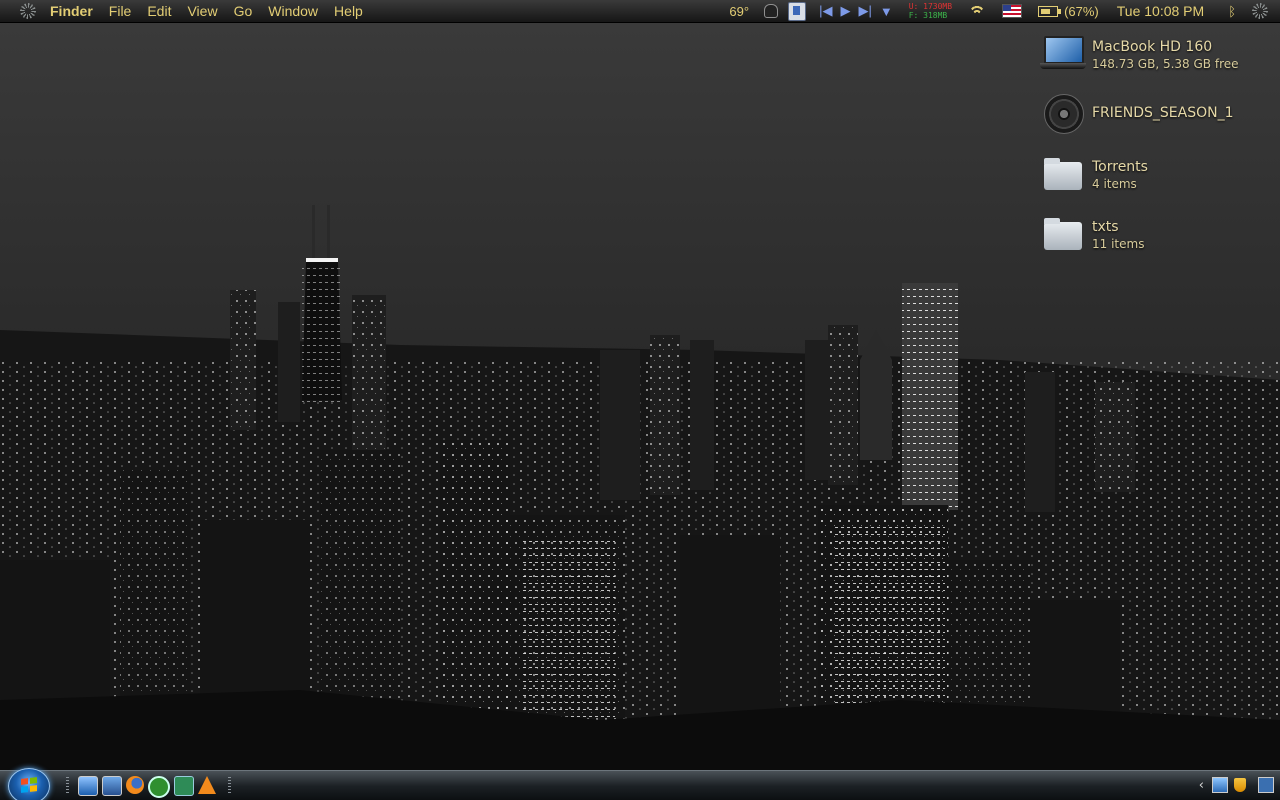  I want to click on apple-menu-icon, so click(28, 11).